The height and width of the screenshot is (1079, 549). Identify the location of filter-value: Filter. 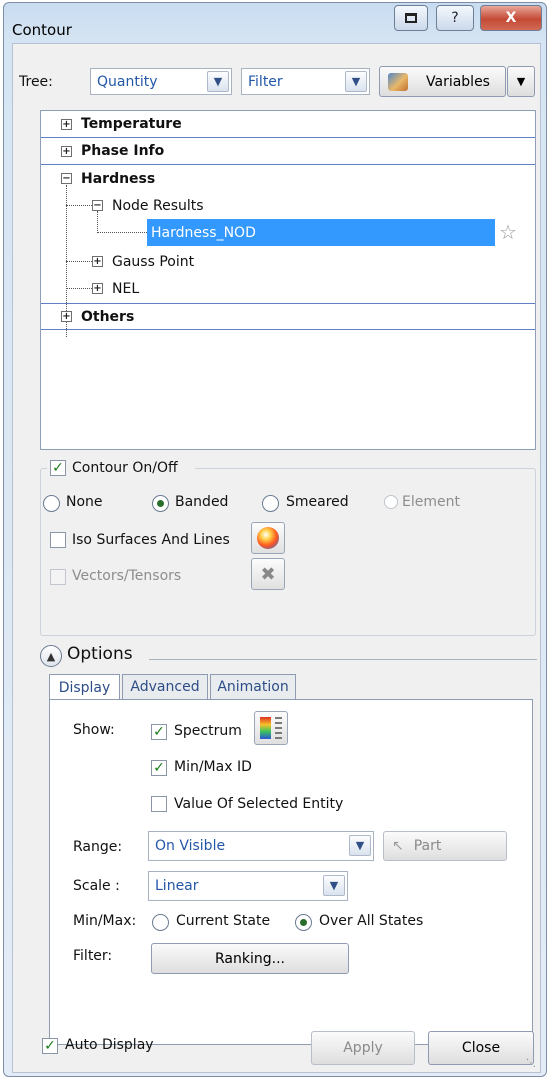
(265, 81).